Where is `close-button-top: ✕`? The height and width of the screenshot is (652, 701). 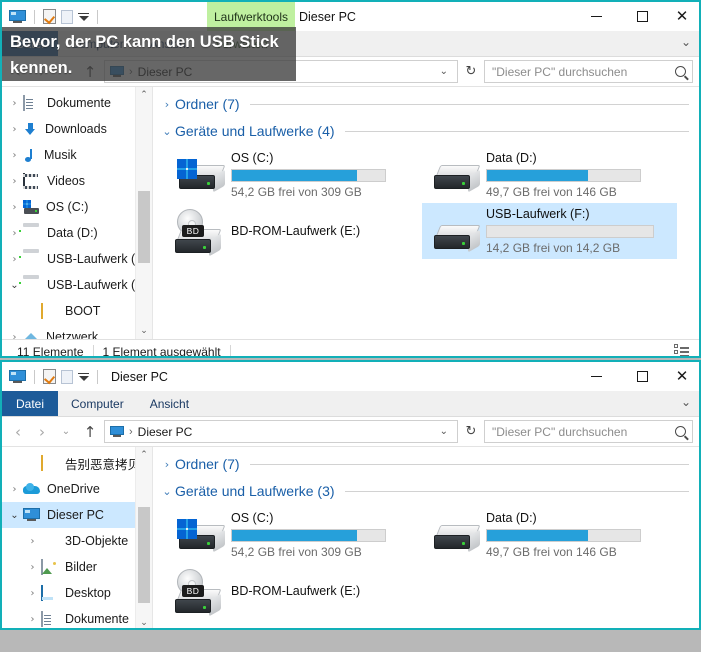
close-button-top: ✕ is located at coordinates (682, 16).